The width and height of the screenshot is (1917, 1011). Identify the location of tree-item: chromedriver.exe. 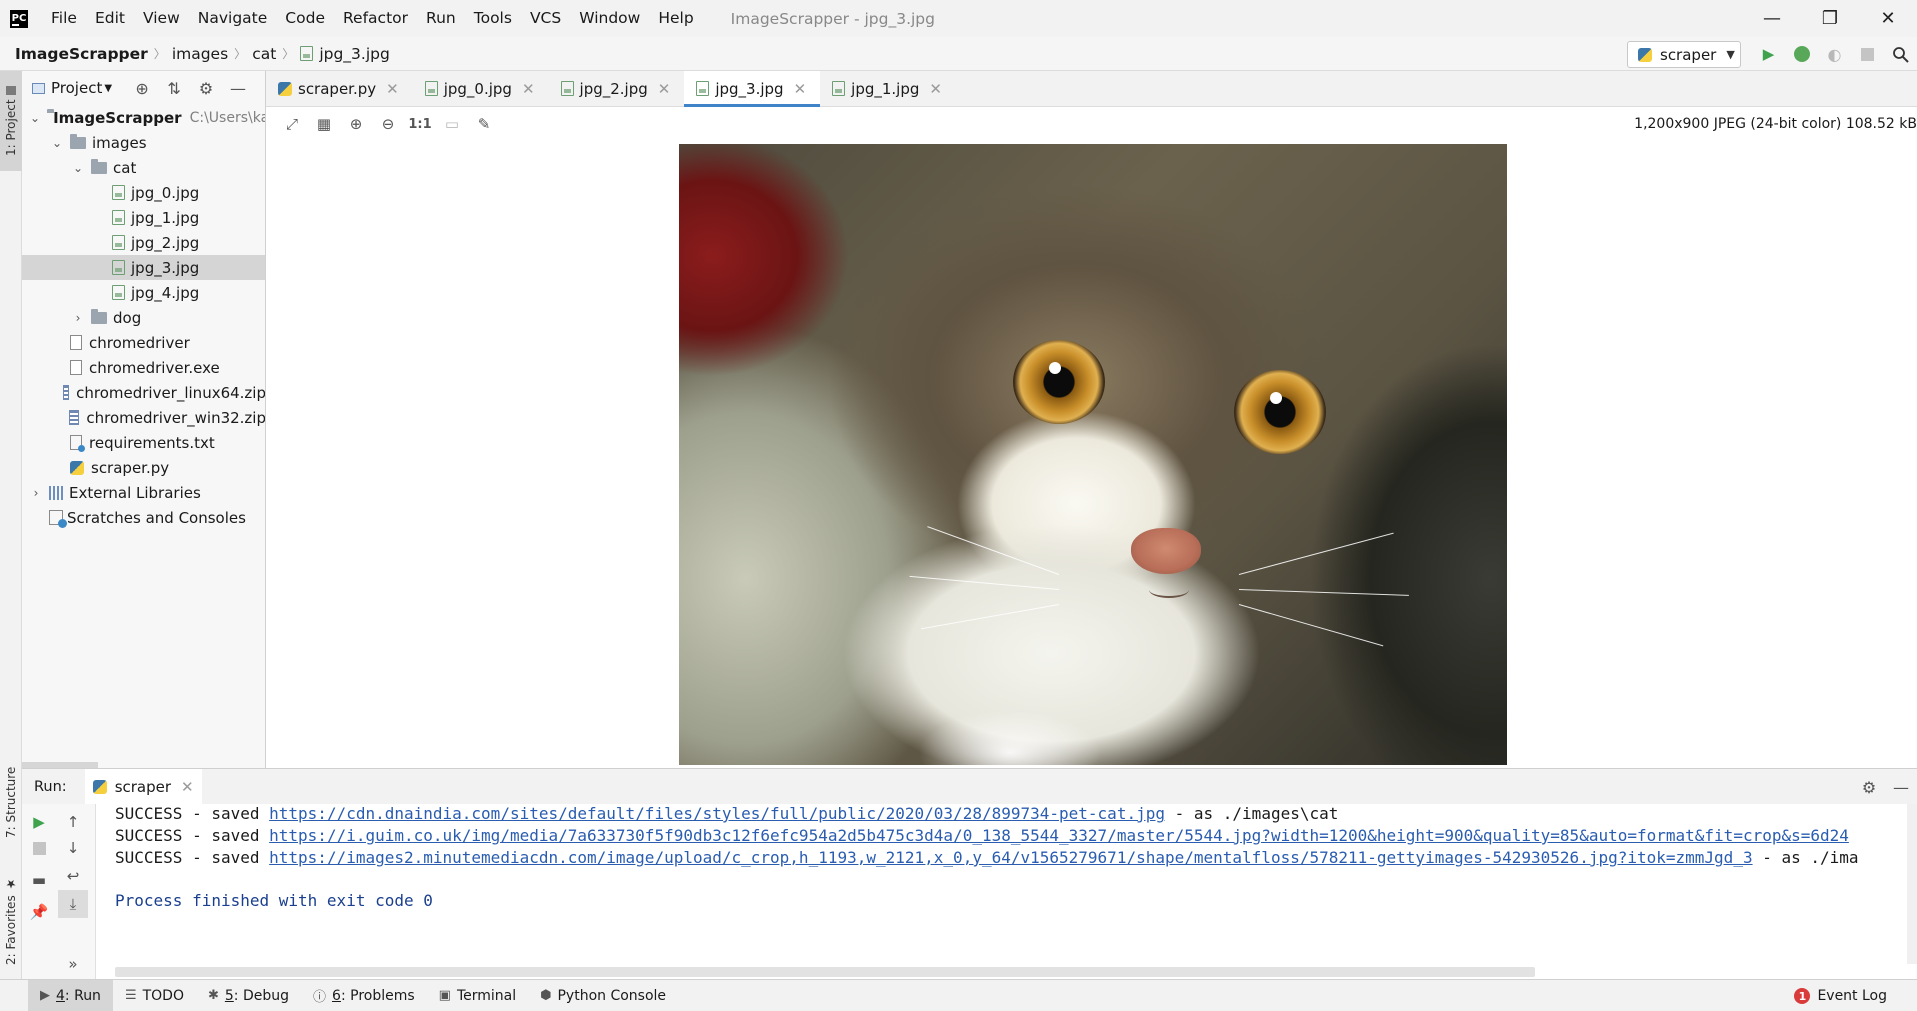
(143, 367).